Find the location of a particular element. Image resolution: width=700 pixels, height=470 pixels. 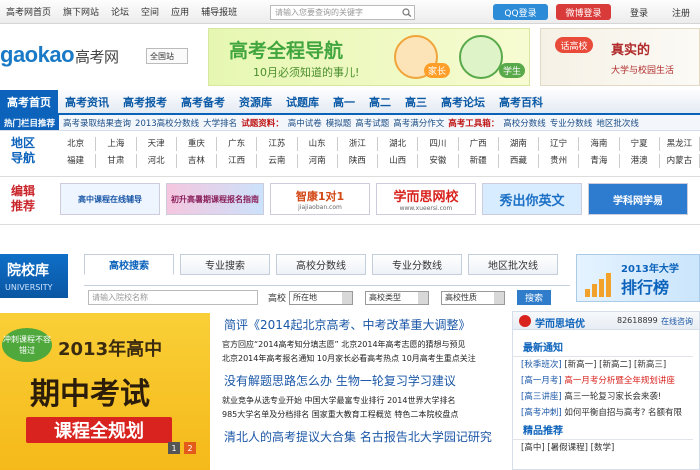

nav-wiki: 高考百科 is located at coordinates (521, 101).